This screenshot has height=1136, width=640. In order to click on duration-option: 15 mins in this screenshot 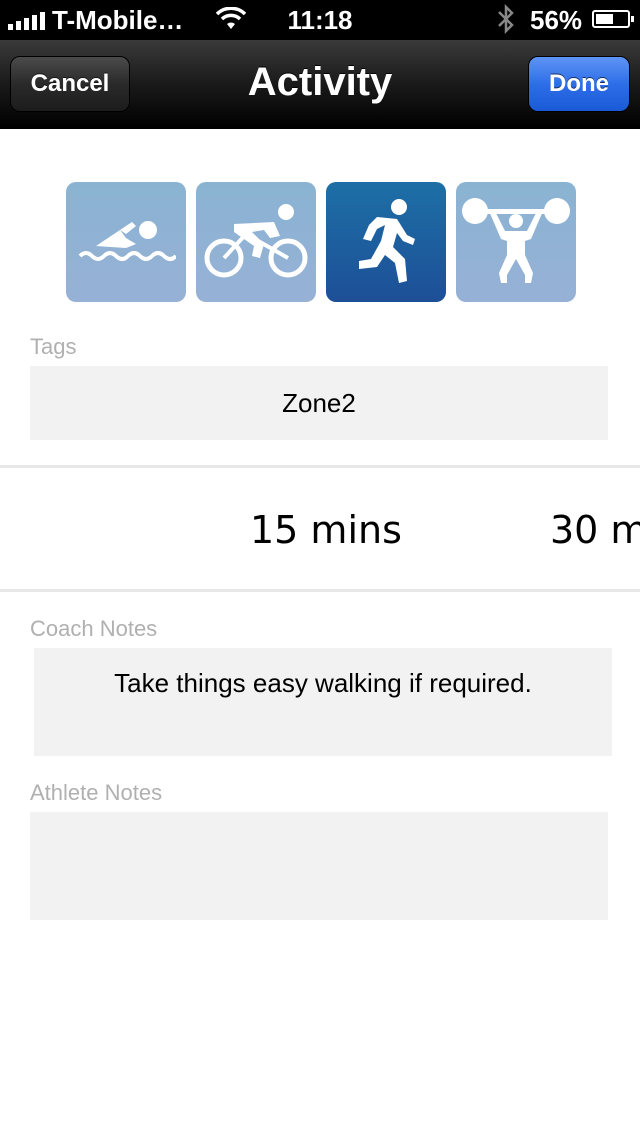, I will do `click(326, 530)`.